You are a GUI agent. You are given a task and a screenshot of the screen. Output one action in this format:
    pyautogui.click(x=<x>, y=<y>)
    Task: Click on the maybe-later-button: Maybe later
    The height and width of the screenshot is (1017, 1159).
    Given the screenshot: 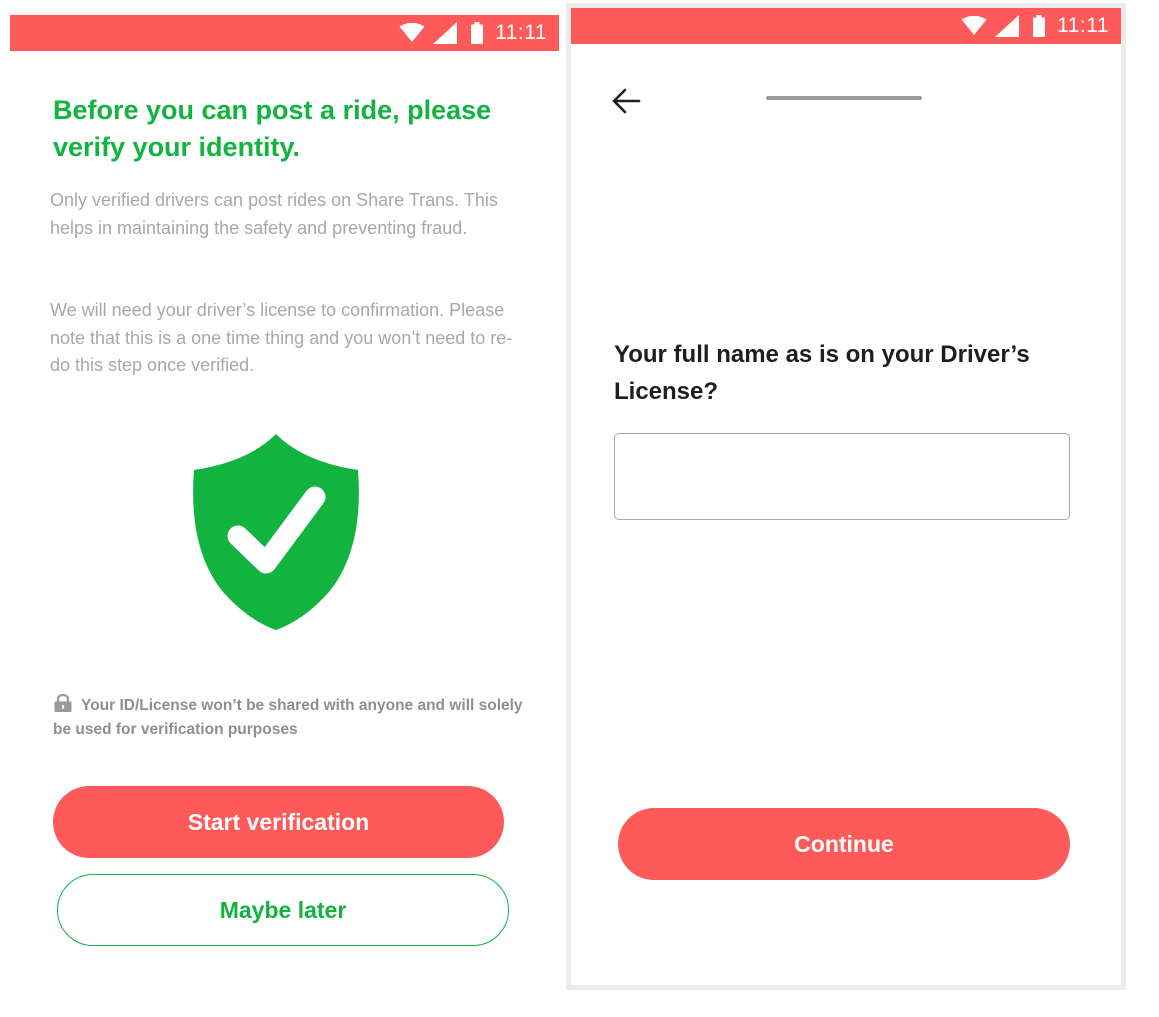 What is the action you would take?
    pyautogui.click(x=283, y=910)
    